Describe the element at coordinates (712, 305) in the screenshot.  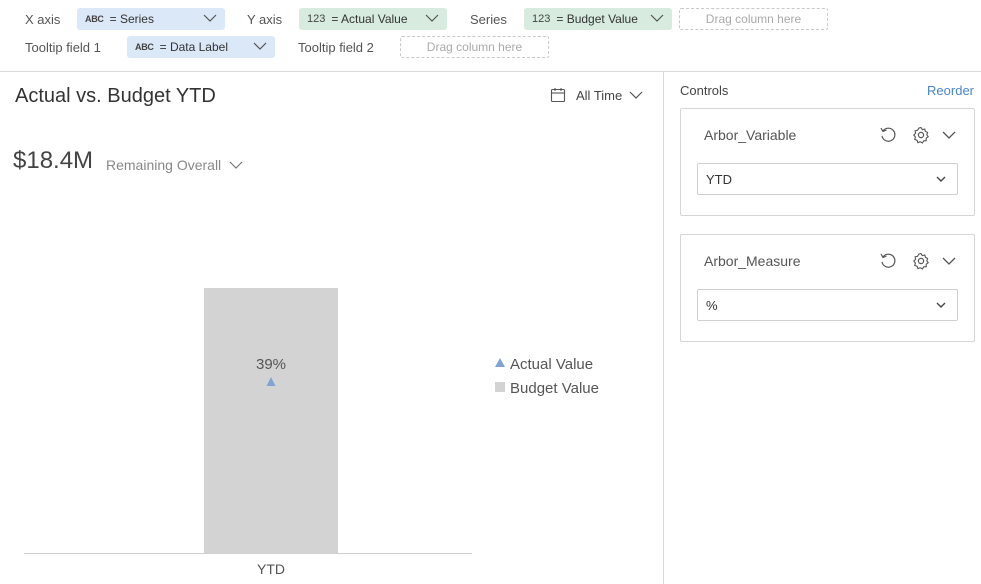
I see `select-value: %` at that location.